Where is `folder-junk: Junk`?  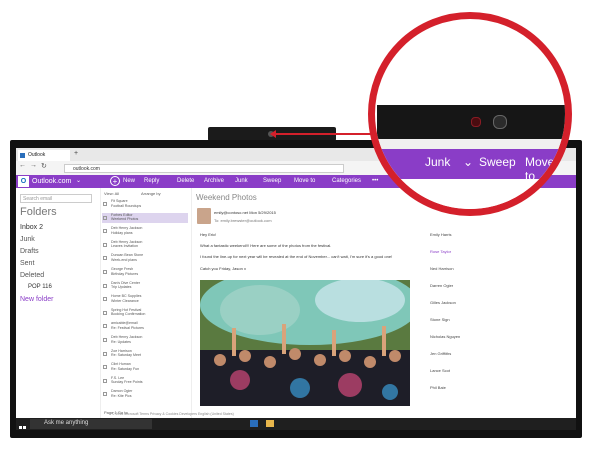 folder-junk: Junk is located at coordinates (27, 239).